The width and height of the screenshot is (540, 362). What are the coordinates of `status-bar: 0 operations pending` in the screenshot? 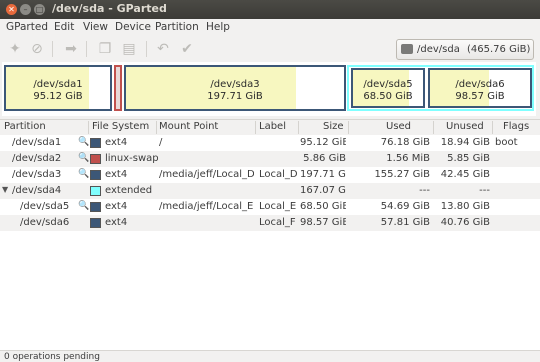 It's located at (270, 356).